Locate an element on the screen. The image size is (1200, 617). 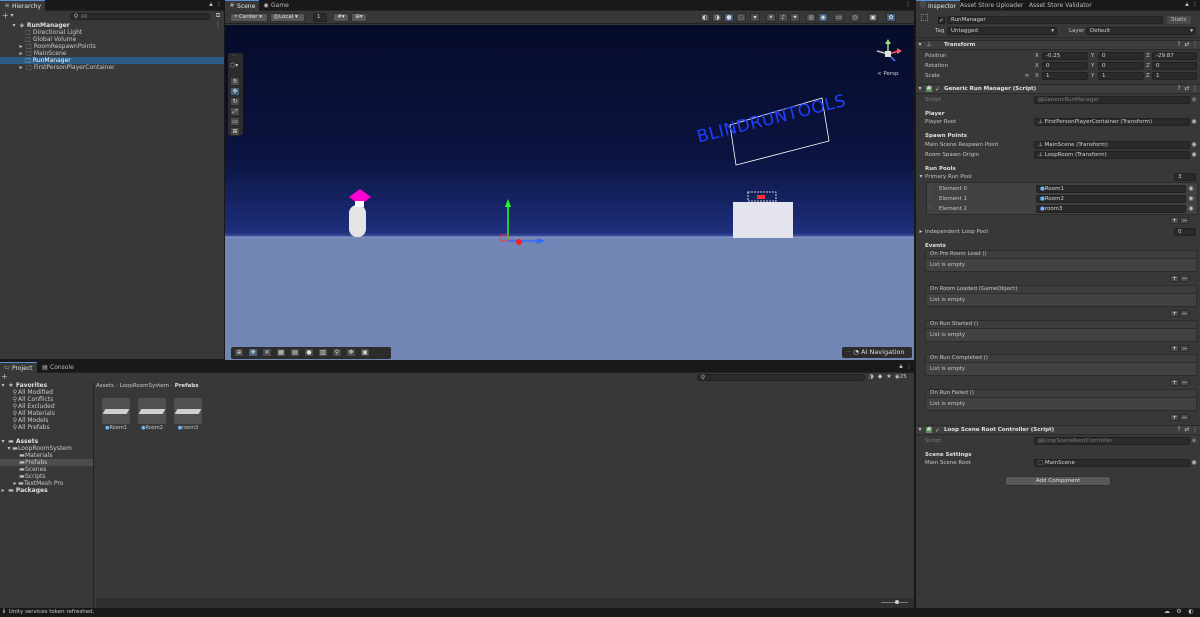
rect-tool-icon: ▭ is located at coordinates (235, 121).